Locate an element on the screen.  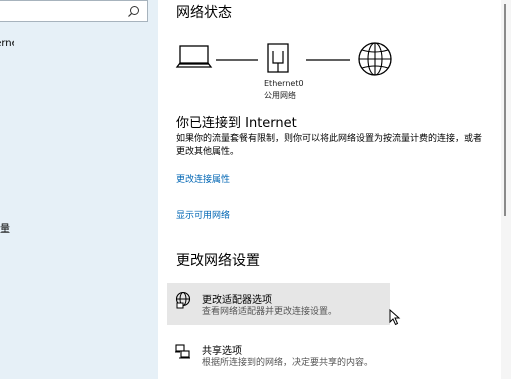
network-type: 公用网络 is located at coordinates (280, 95).